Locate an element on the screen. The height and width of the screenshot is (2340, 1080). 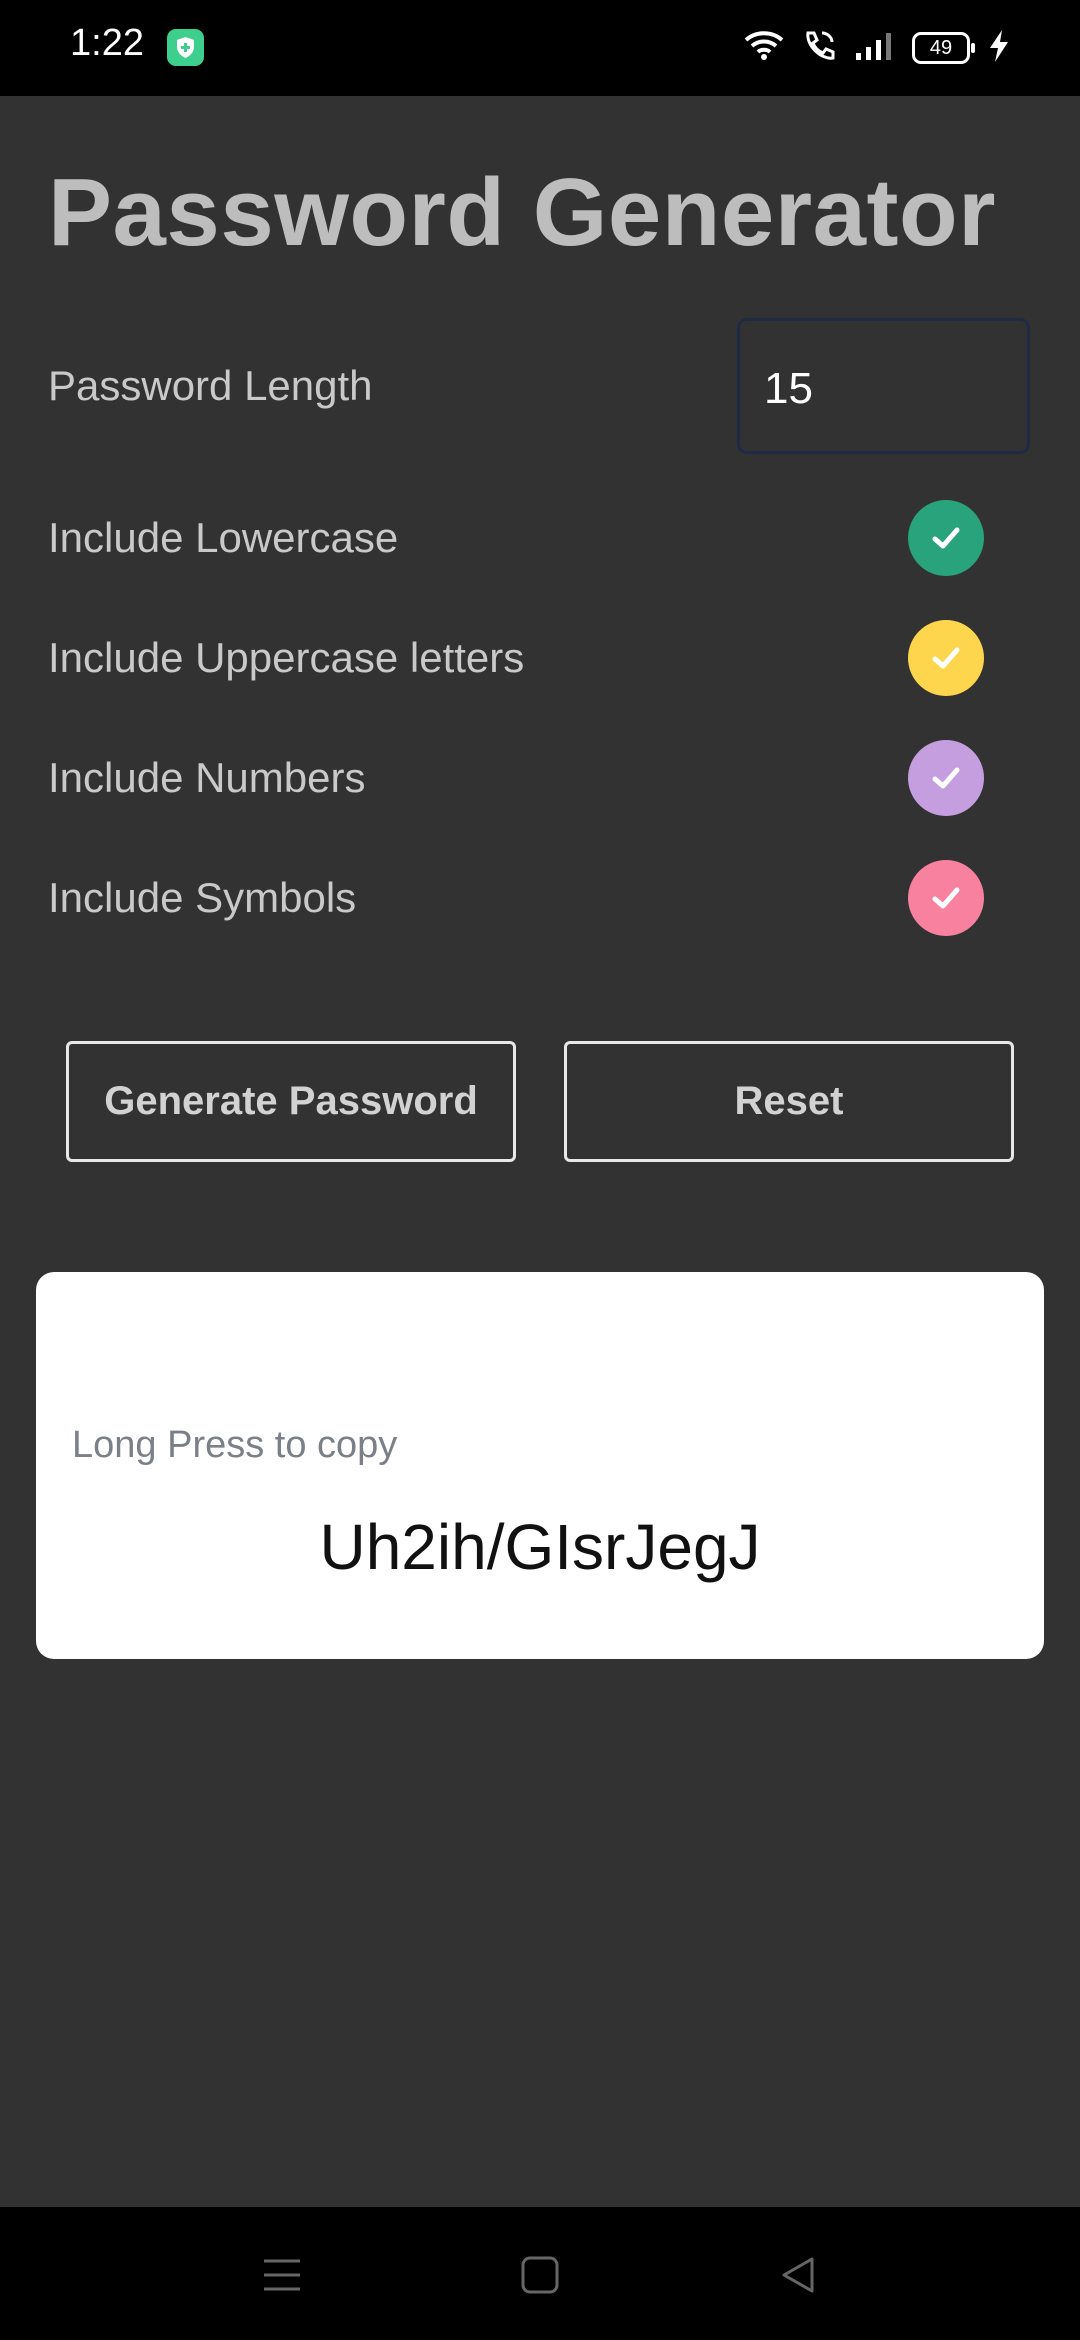
signal-icon is located at coordinates (874, 48).